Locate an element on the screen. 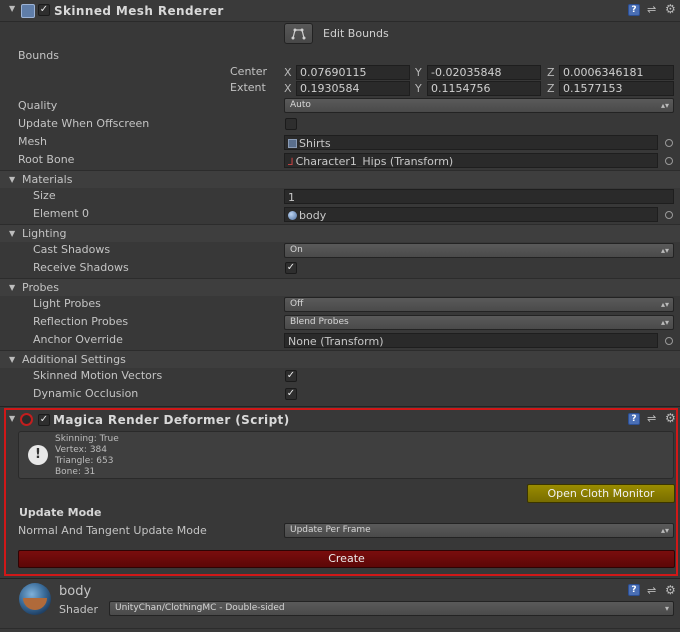 This screenshot has height=632, width=680. magica-title: Magica Render Deformer (Script) is located at coordinates (171, 420).